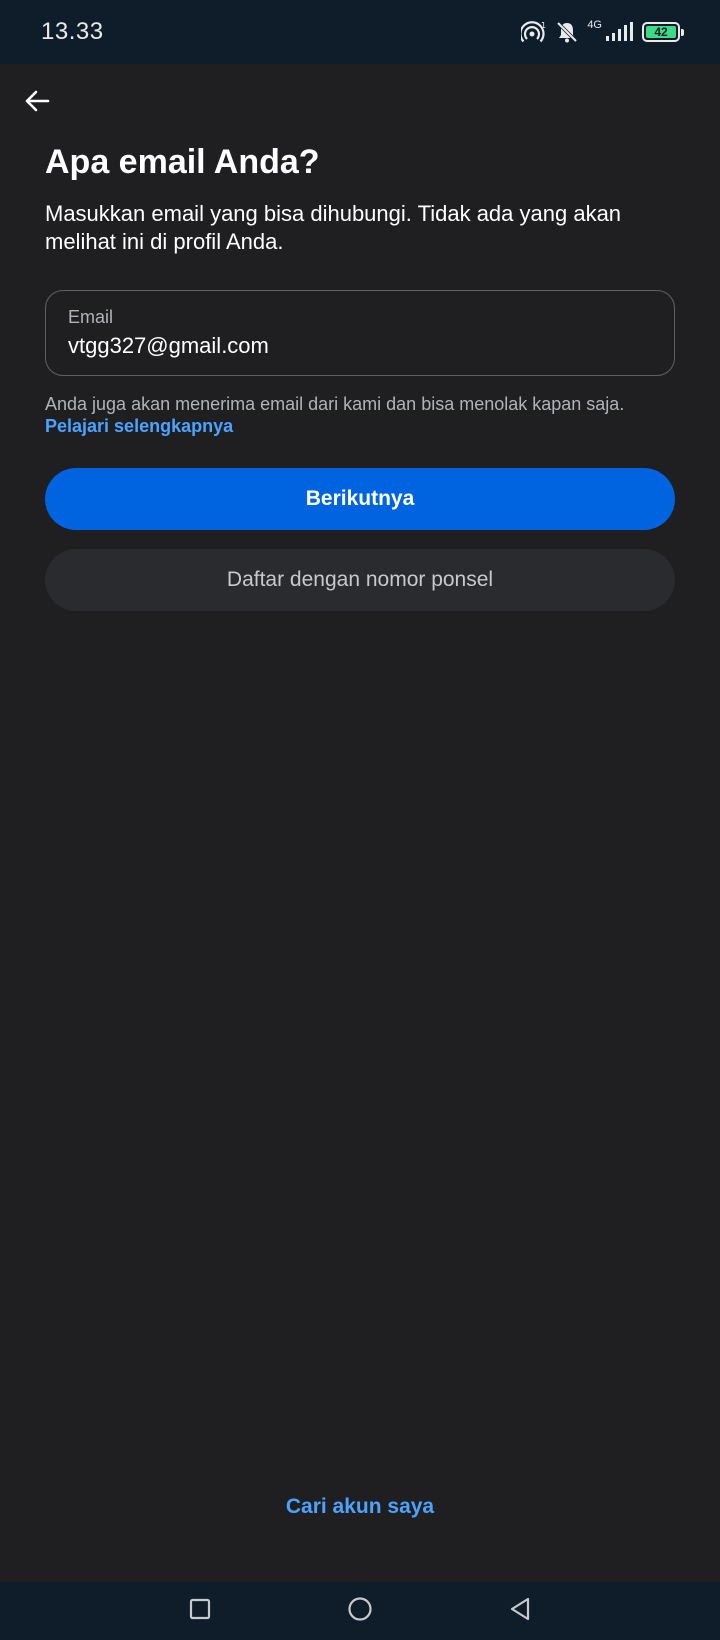 The height and width of the screenshot is (1640, 720). Describe the element at coordinates (139, 426) in the screenshot. I see `learn-more-link: Pelajari selengkapnya` at that location.